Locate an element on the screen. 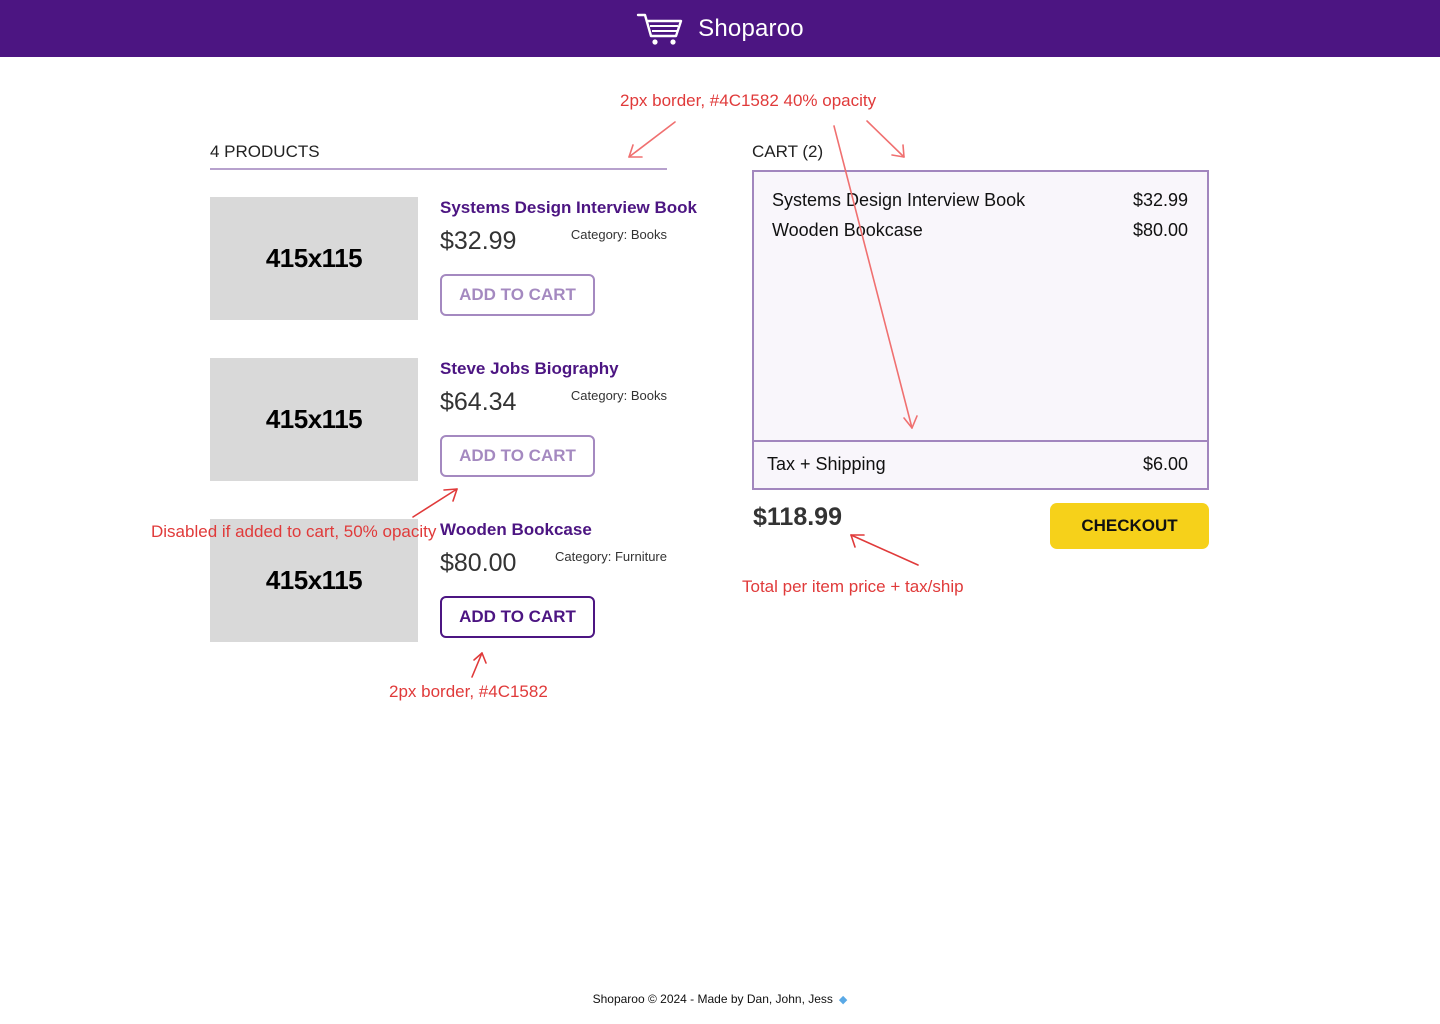 This screenshot has height=1024, width=1440. shopping-cart-icon is located at coordinates (659, 29).